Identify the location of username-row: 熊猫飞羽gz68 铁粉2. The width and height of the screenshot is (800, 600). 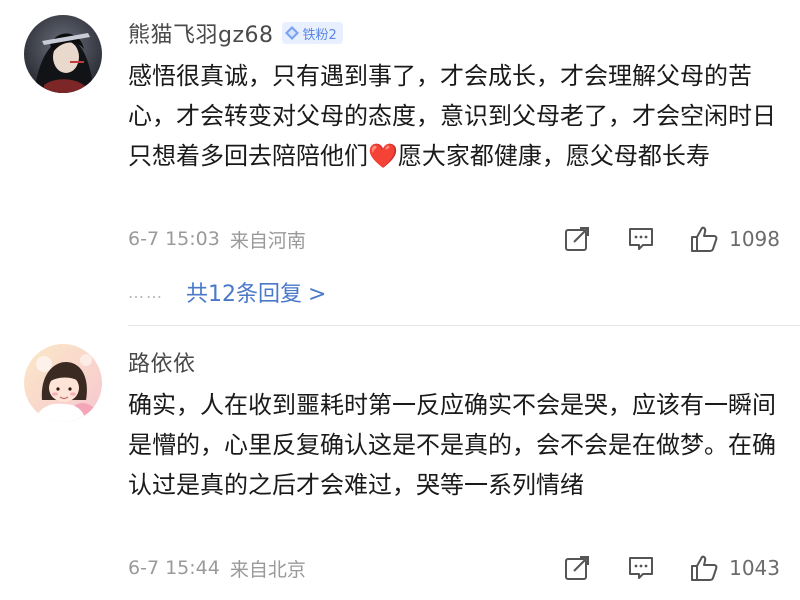
(235, 33).